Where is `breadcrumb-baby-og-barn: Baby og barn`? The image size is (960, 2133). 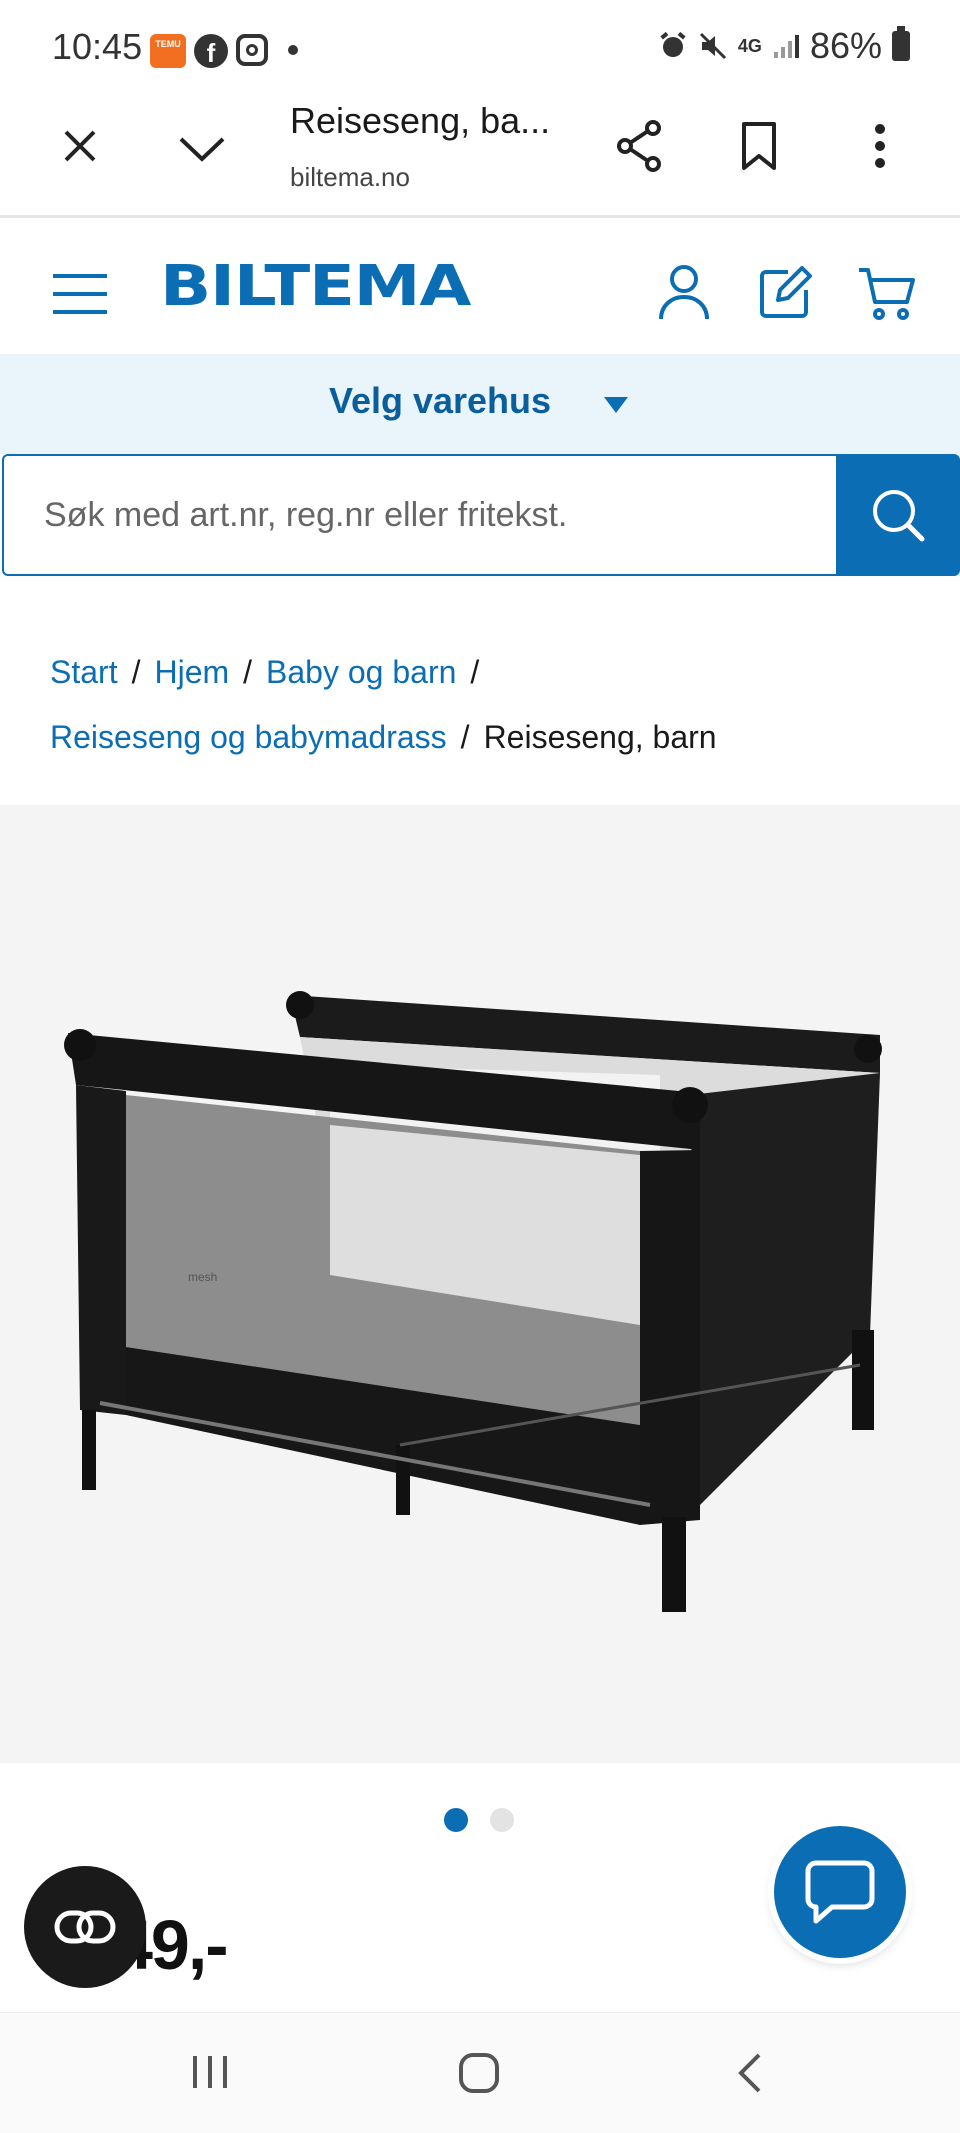
breadcrumb-baby-og-barn: Baby og barn is located at coordinates (361, 672).